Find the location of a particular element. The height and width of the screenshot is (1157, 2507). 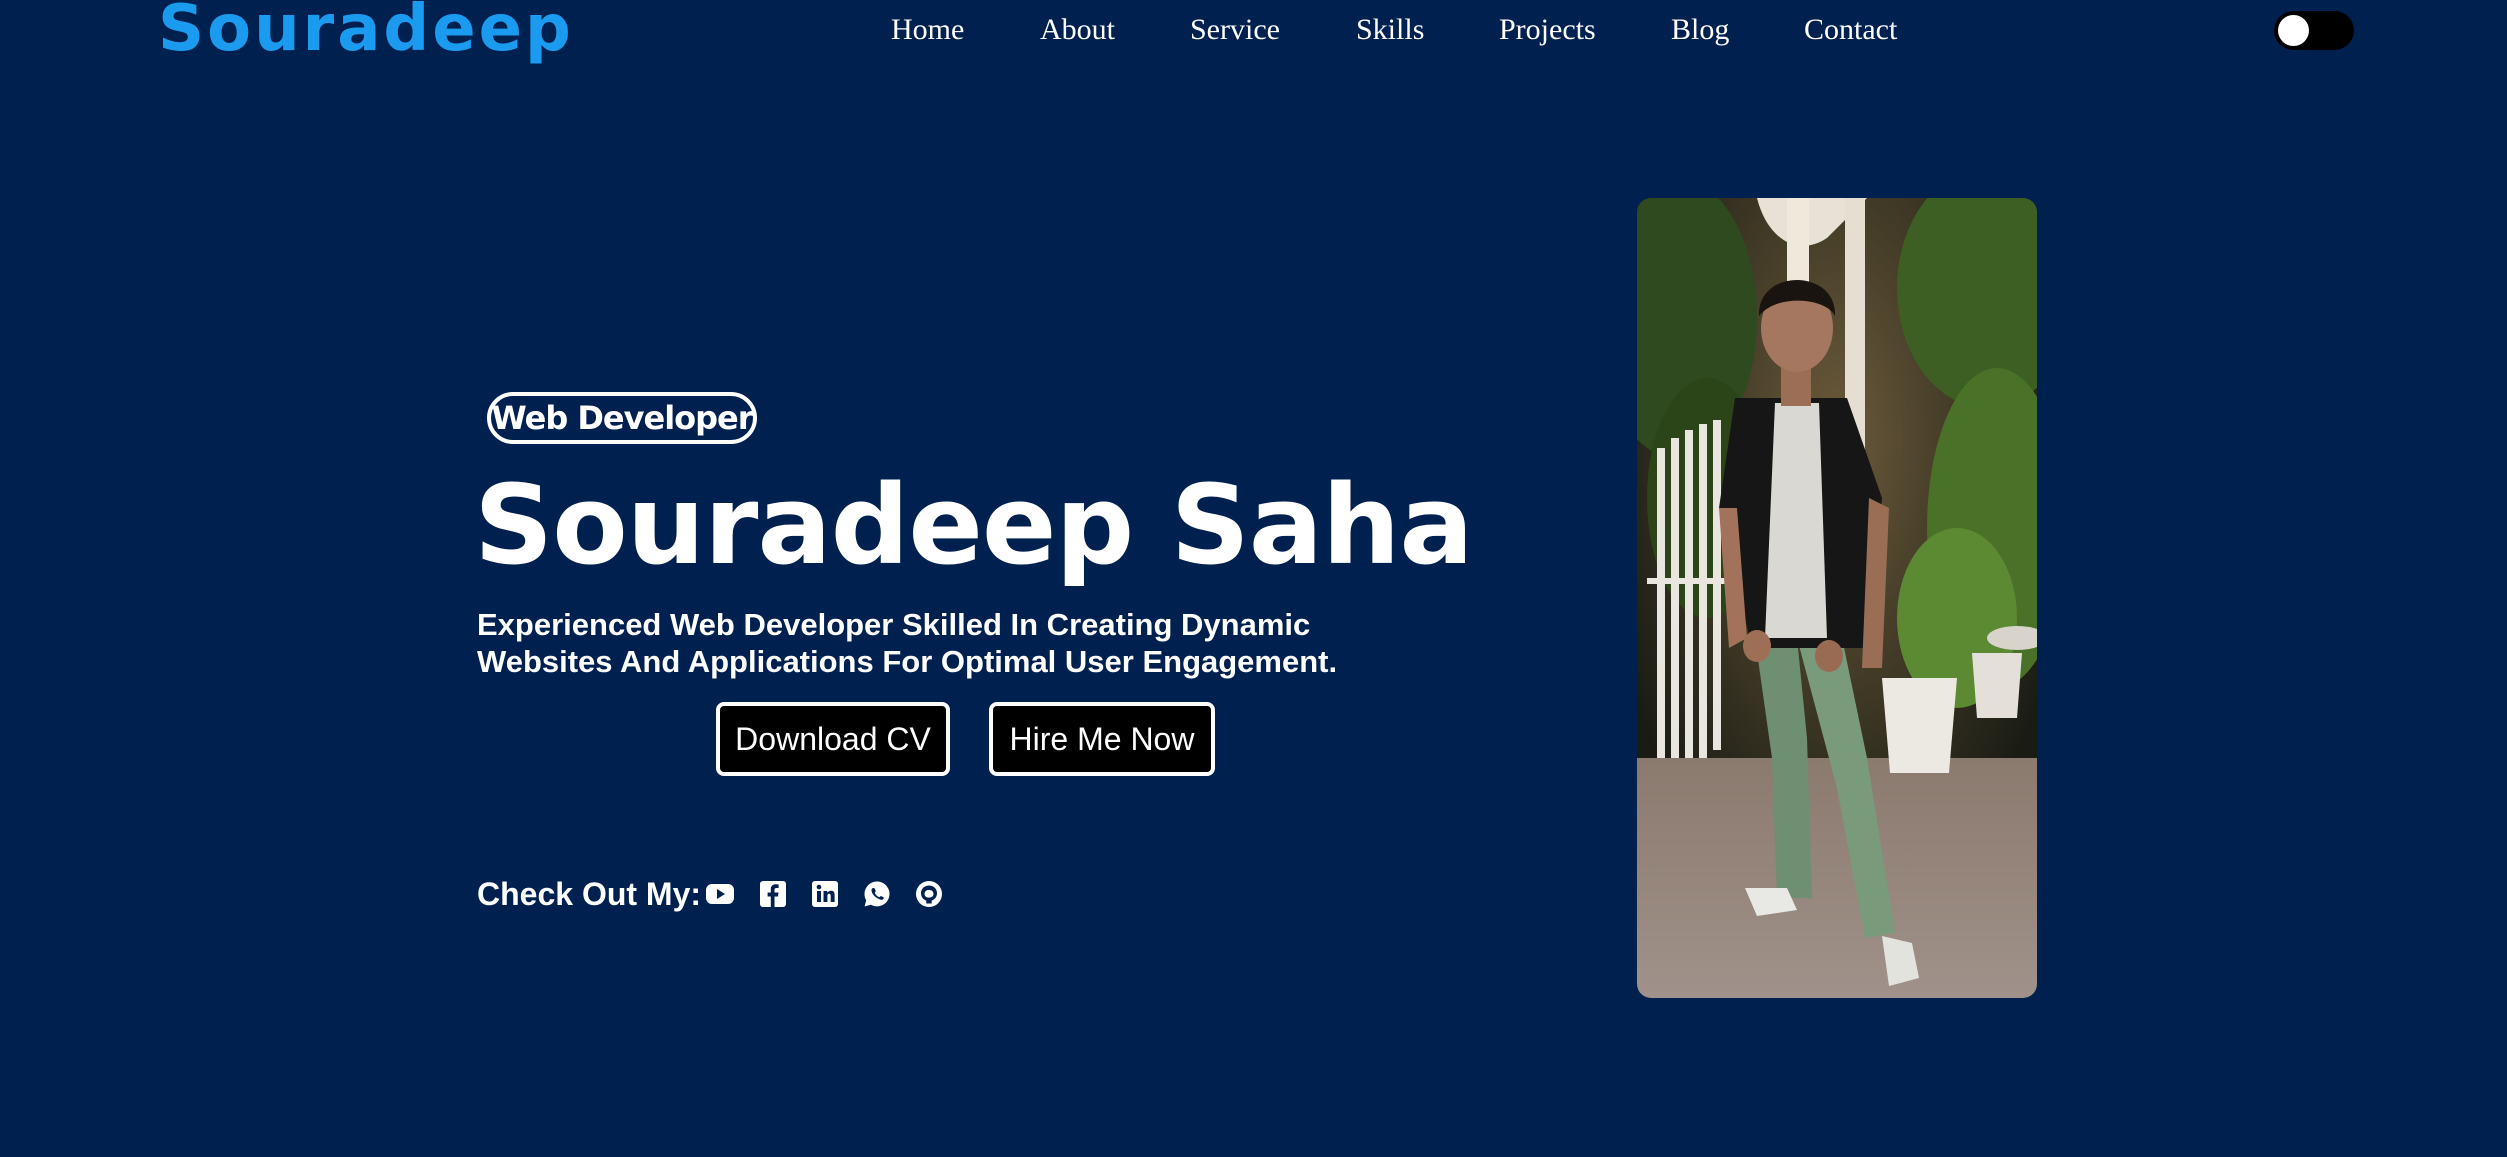

nav-blog: Blog is located at coordinates (1700, 30).